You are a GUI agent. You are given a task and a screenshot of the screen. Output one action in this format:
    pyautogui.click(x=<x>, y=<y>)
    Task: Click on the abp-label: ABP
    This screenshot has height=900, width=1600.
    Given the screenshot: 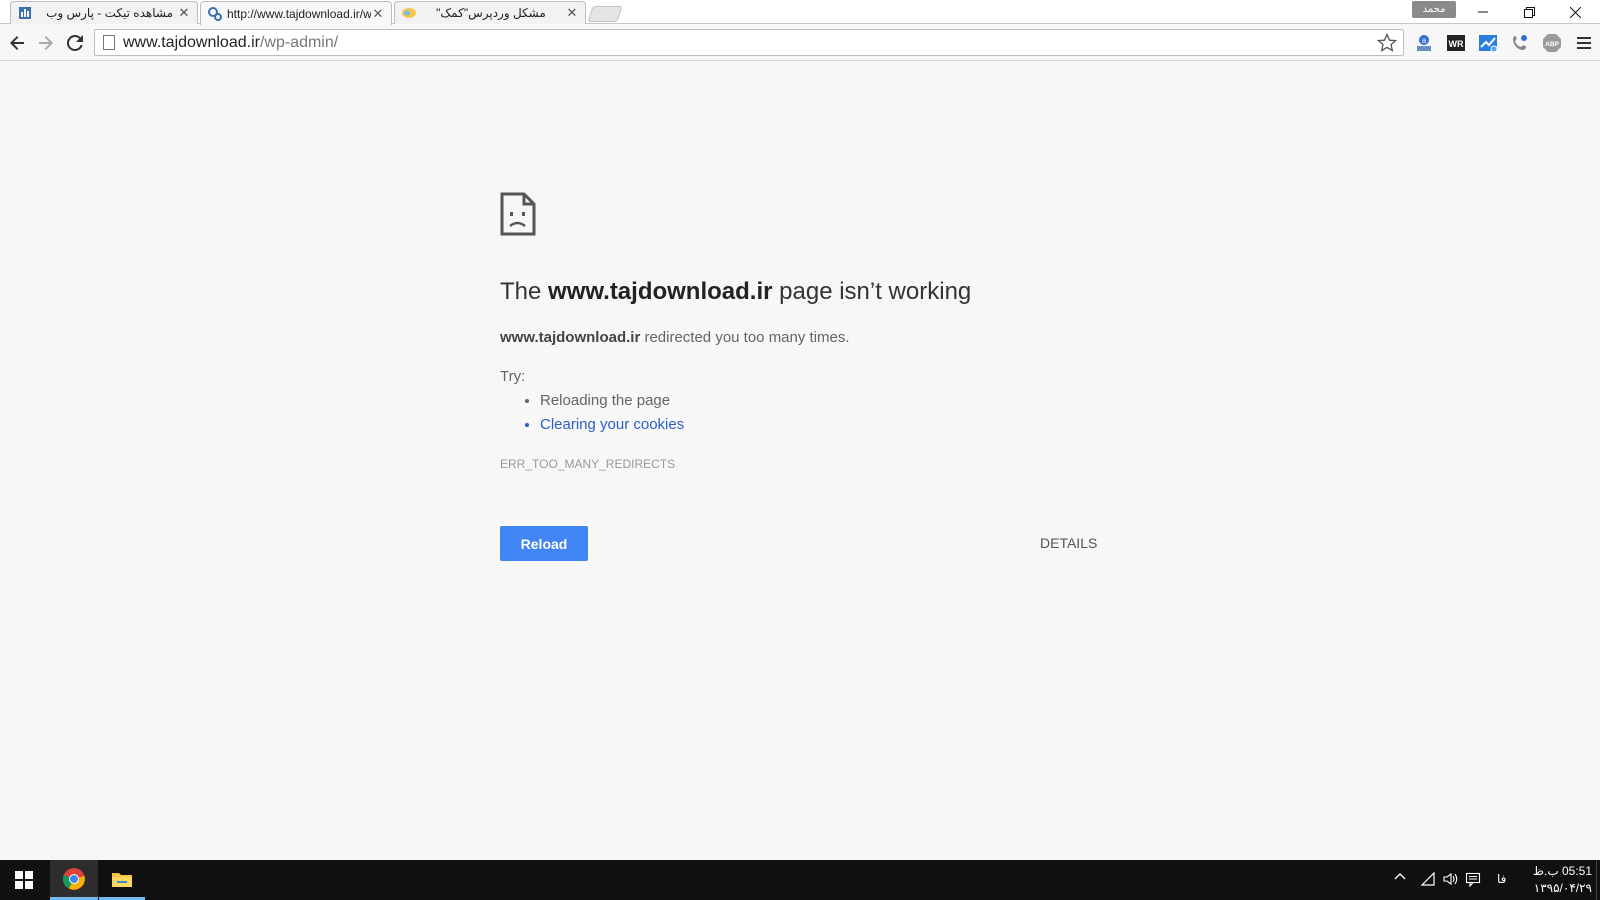 What is the action you would take?
    pyautogui.click(x=1552, y=44)
    